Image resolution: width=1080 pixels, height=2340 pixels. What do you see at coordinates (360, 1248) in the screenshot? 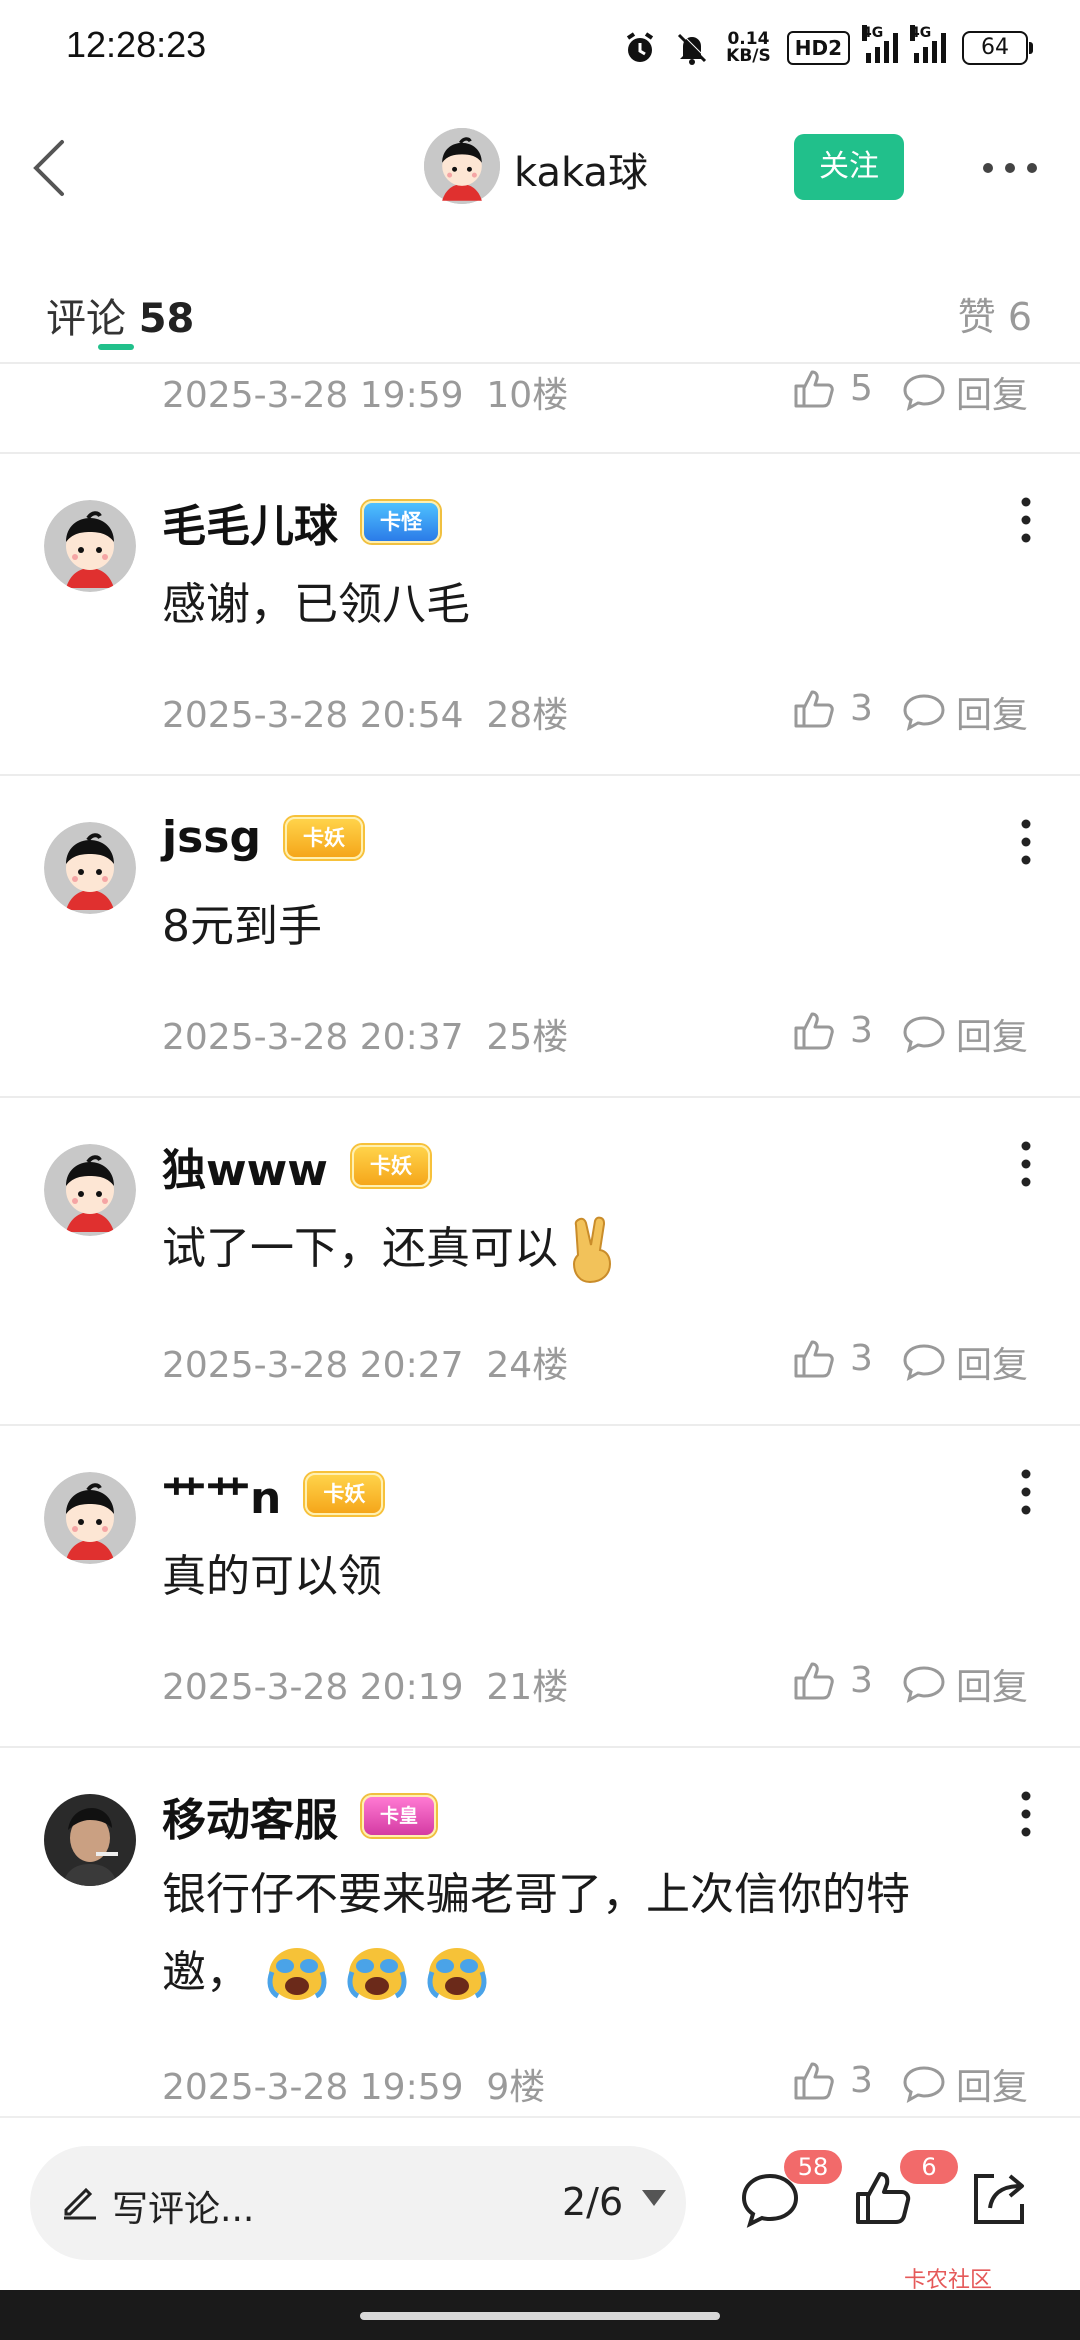
I see `comment-text: 试了一下，还真可以` at bounding box center [360, 1248].